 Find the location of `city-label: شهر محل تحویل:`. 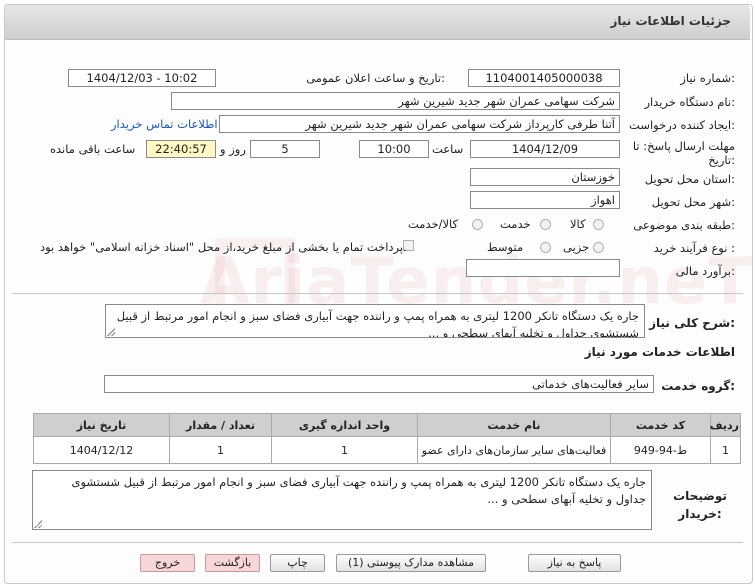

city-label: شهر محل تحویل: is located at coordinates (693, 202).